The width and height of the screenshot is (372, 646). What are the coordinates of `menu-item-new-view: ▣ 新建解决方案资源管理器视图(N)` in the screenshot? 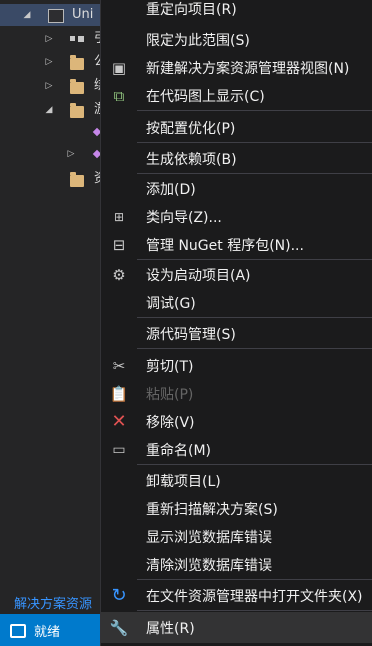 It's located at (236, 67).